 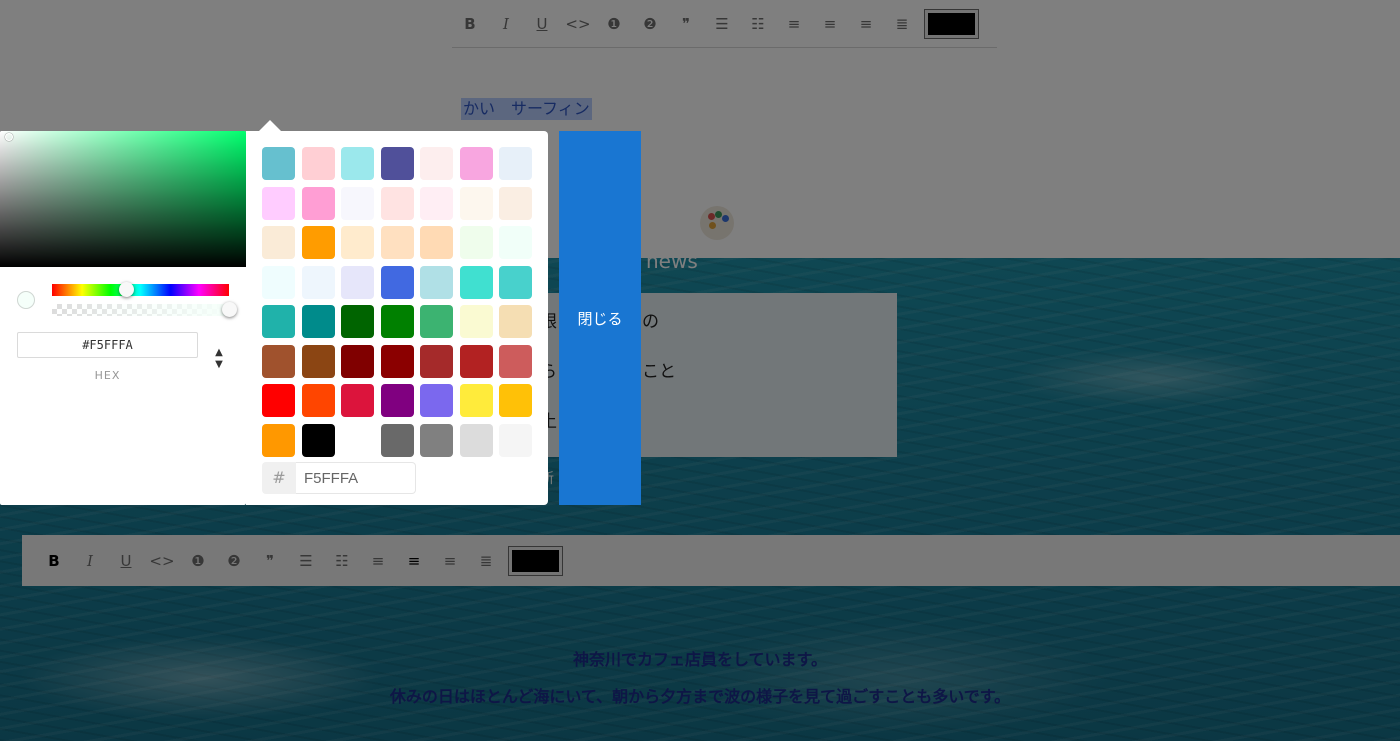 What do you see at coordinates (398, 302) in the screenshot?
I see `swatch-grid` at bounding box center [398, 302].